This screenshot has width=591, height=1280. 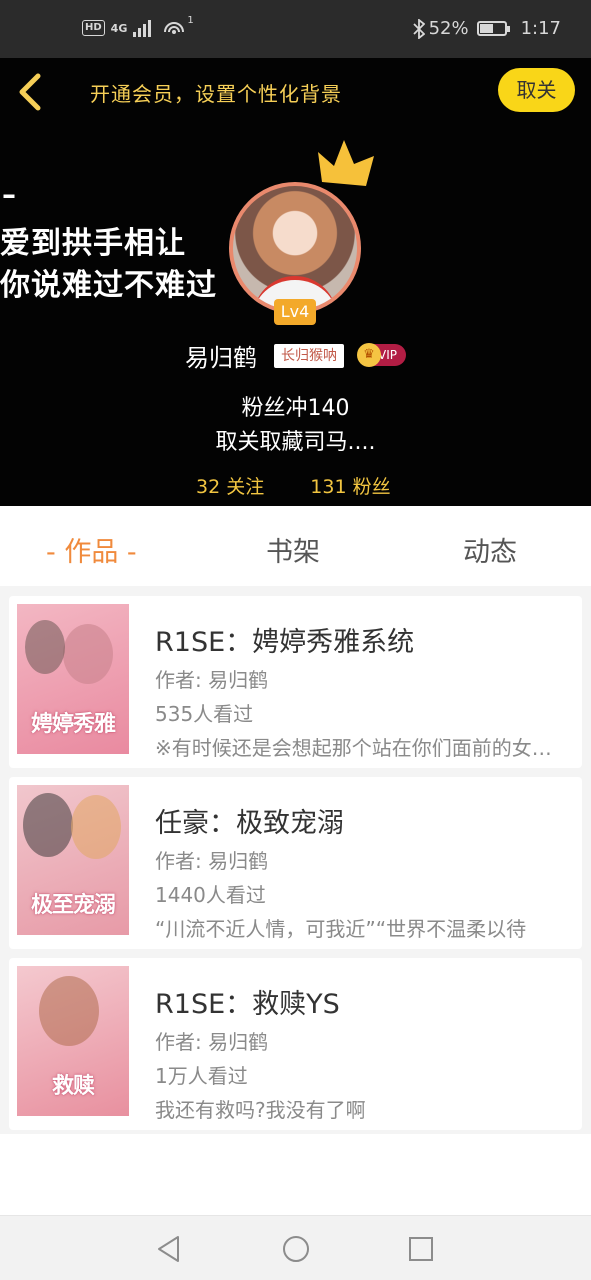 I want to click on system-nav-bar, so click(x=295, y=1247).